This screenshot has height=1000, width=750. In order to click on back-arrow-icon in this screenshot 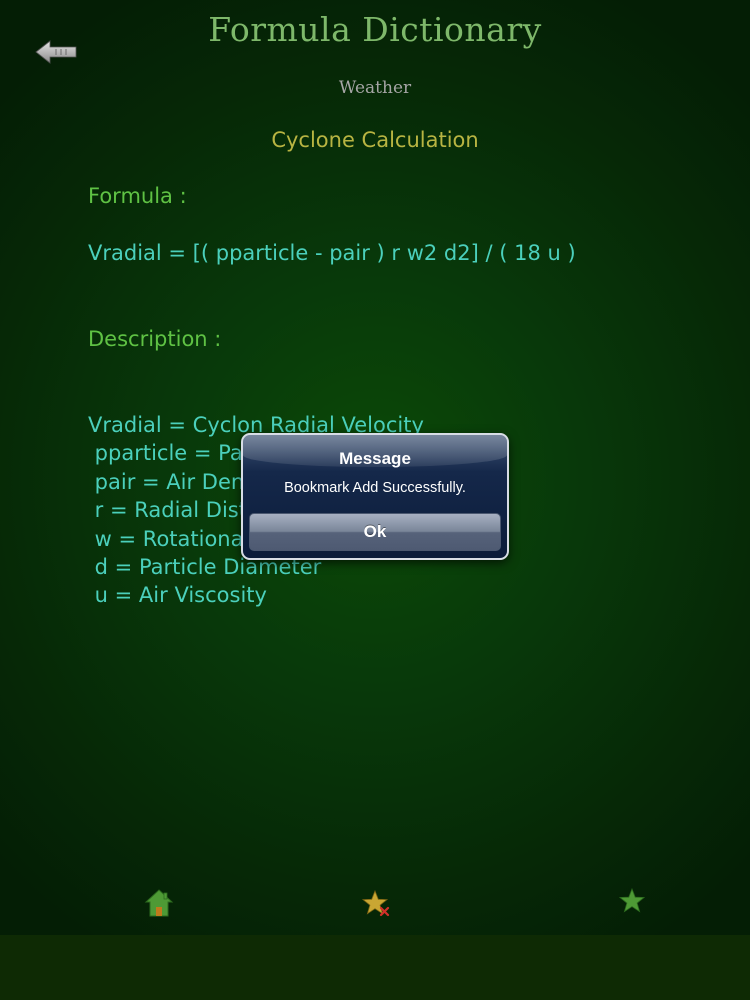, I will do `click(56, 52)`.